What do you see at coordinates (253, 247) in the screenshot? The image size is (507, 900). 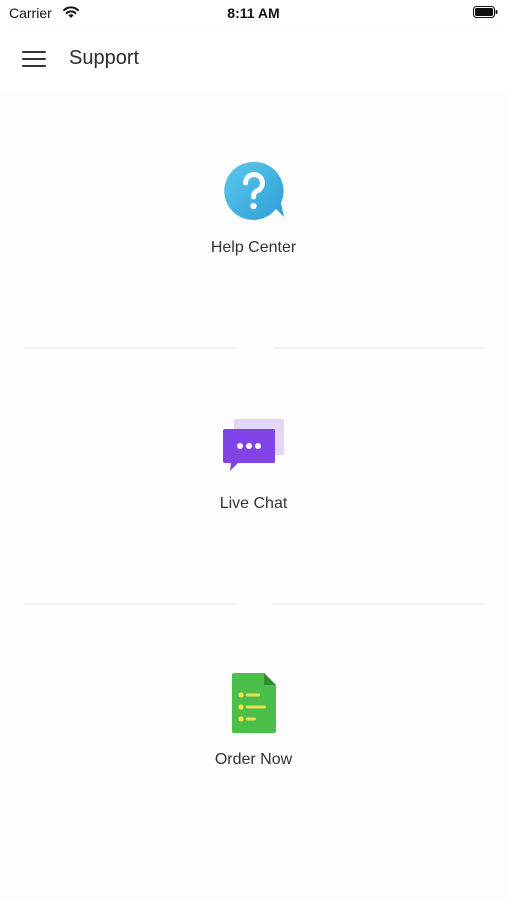 I see `help-center-label: Help Center` at bounding box center [253, 247].